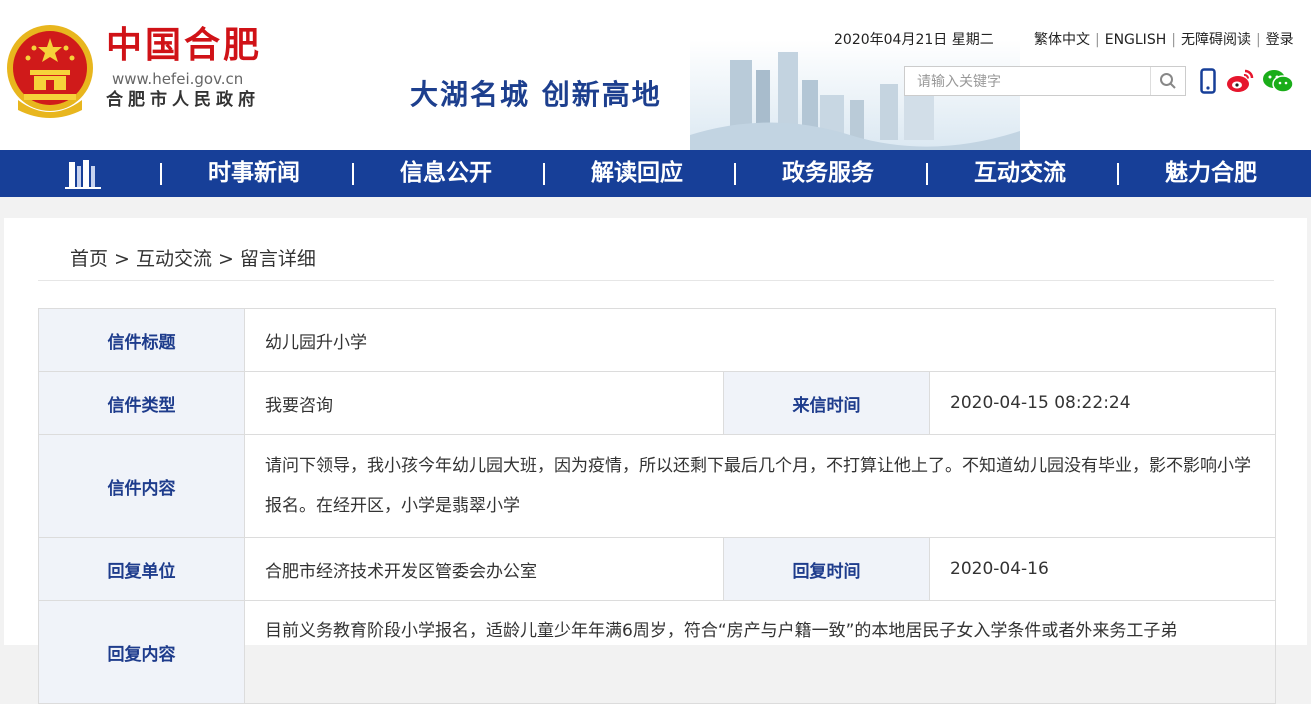  I want to click on link-english: ENGLISH, so click(1136, 40).